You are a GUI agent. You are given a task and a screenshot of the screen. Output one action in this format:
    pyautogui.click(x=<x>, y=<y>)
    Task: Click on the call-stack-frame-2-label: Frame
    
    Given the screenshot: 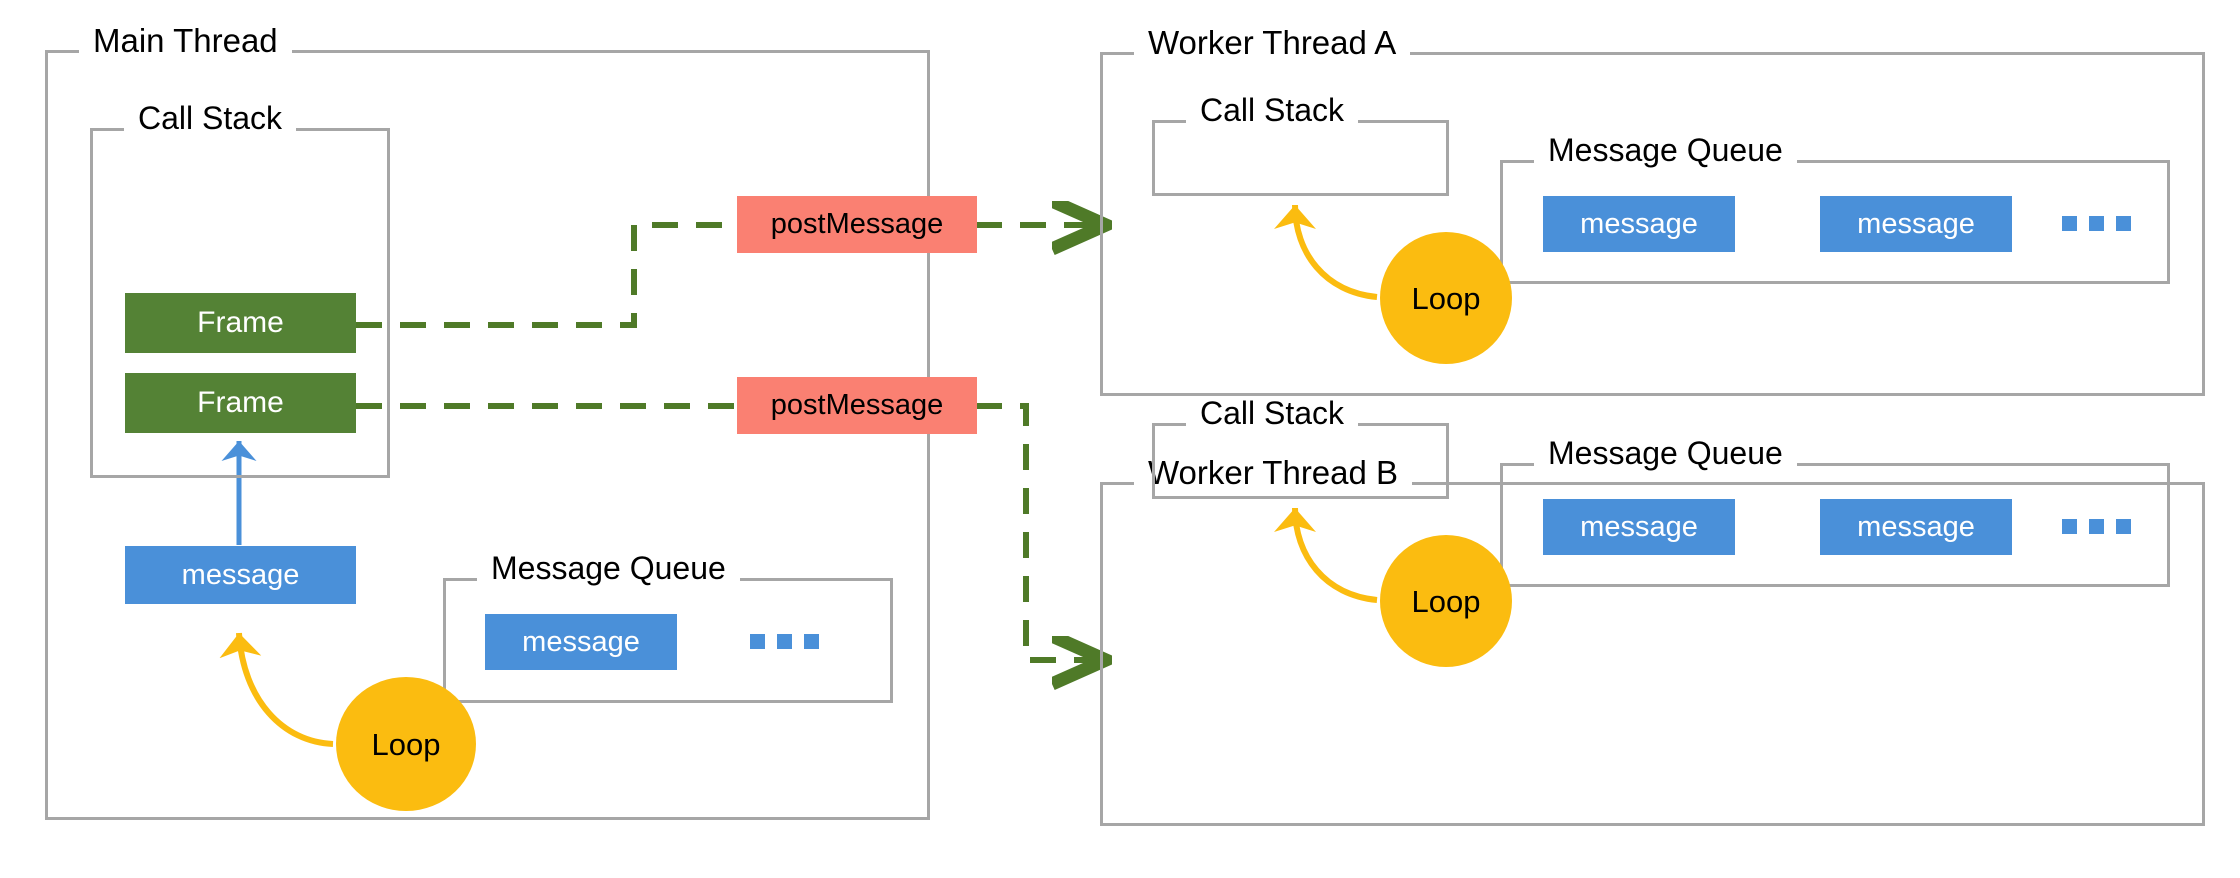 What is the action you would take?
    pyautogui.click(x=240, y=402)
    